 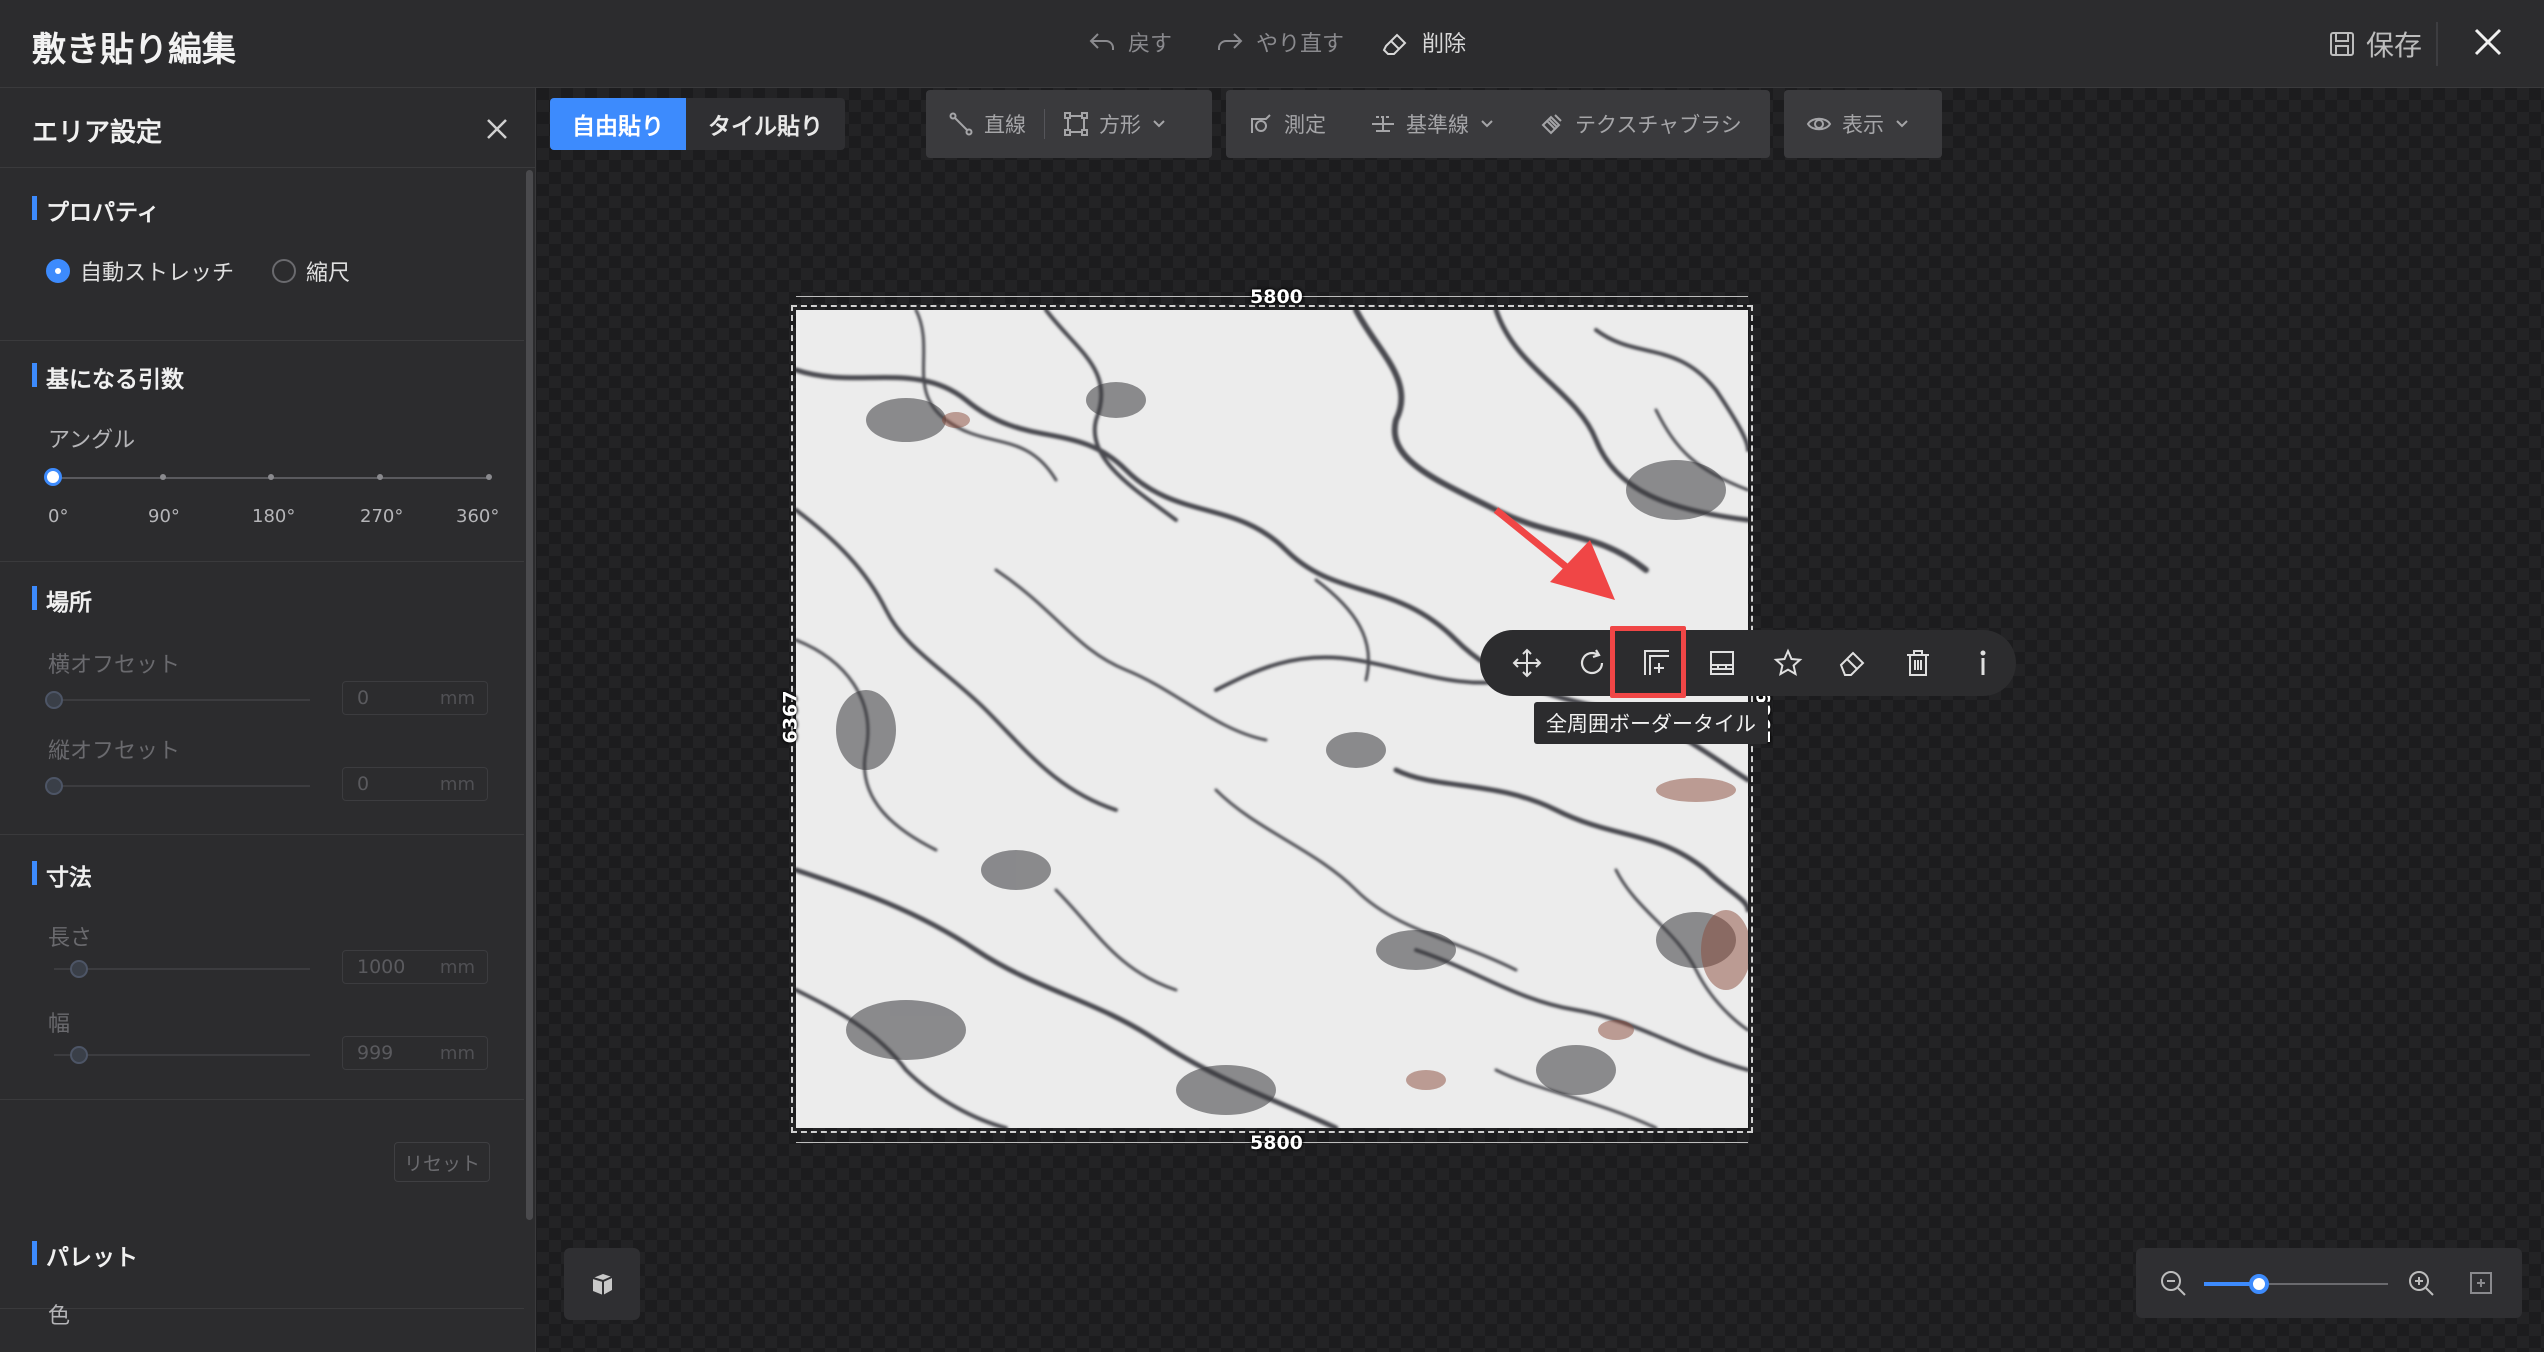 I want to click on info-icon, so click(x=1983, y=662).